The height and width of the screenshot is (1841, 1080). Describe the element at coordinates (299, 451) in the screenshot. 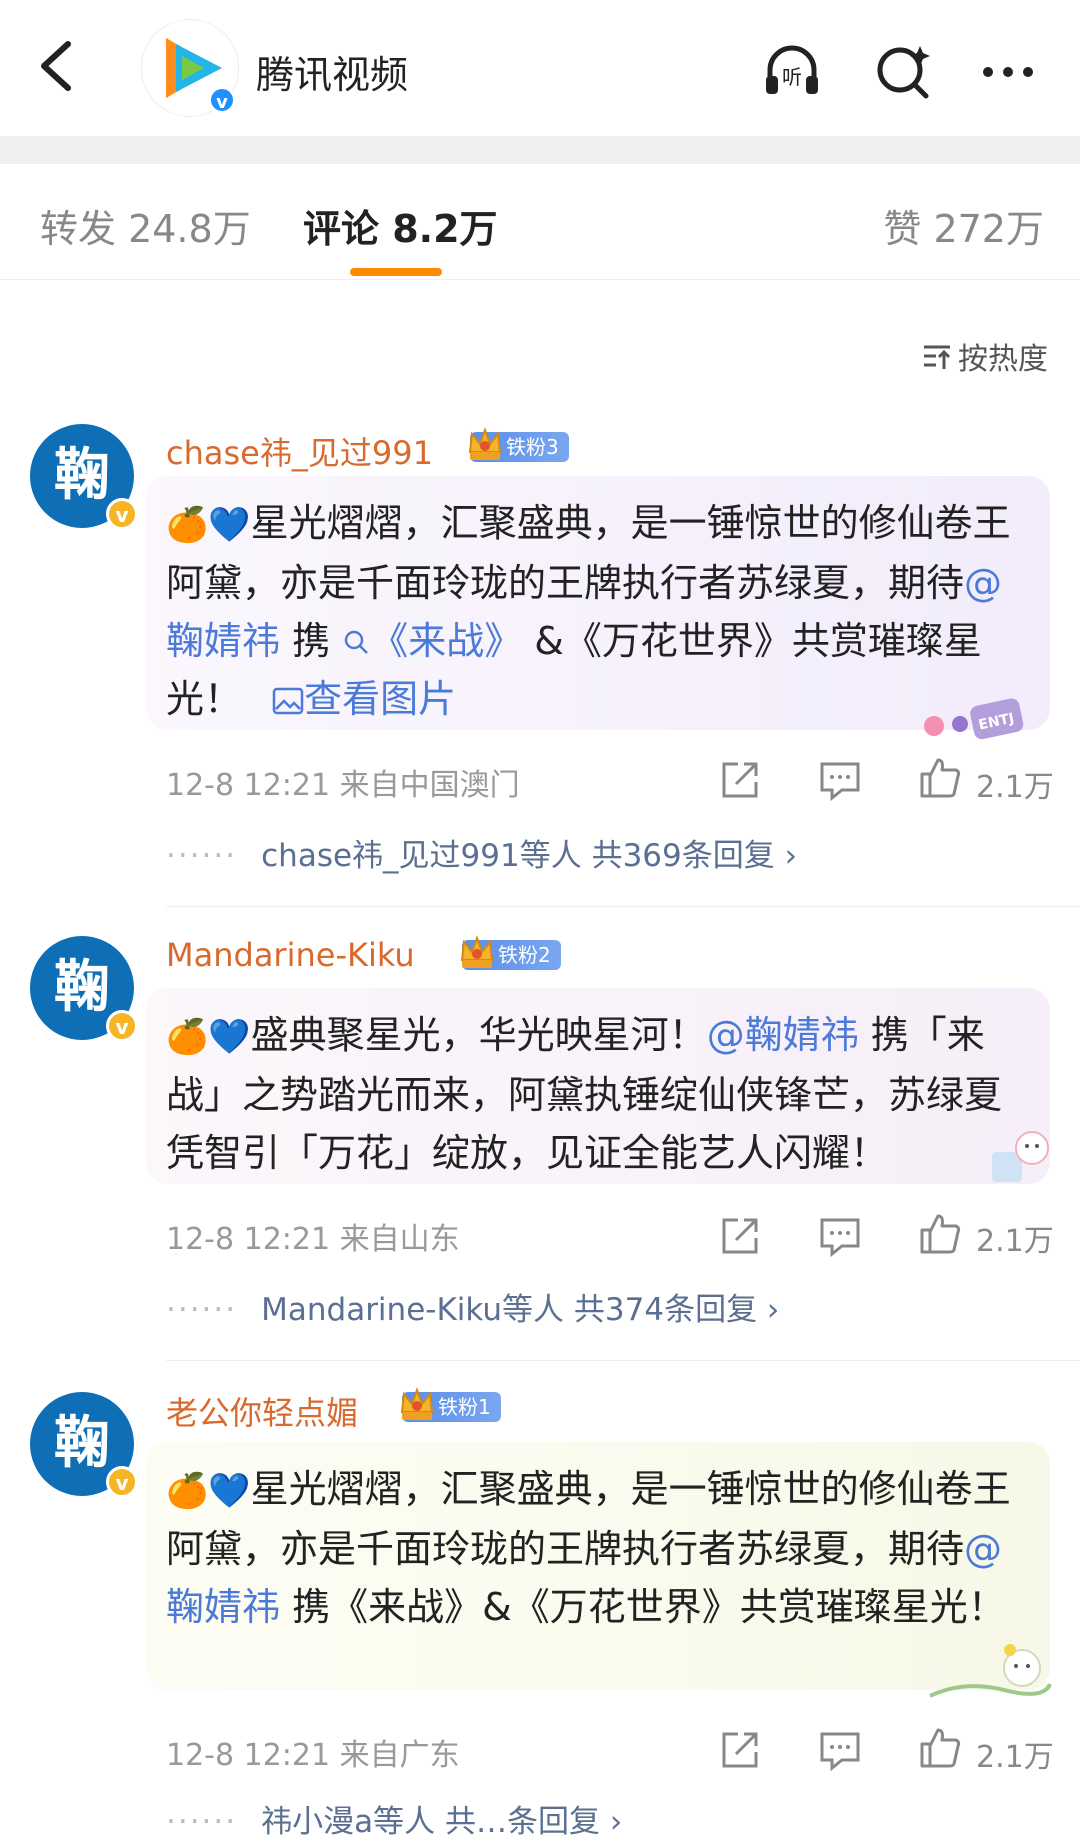

I see `username: chase祎_见过991` at that location.